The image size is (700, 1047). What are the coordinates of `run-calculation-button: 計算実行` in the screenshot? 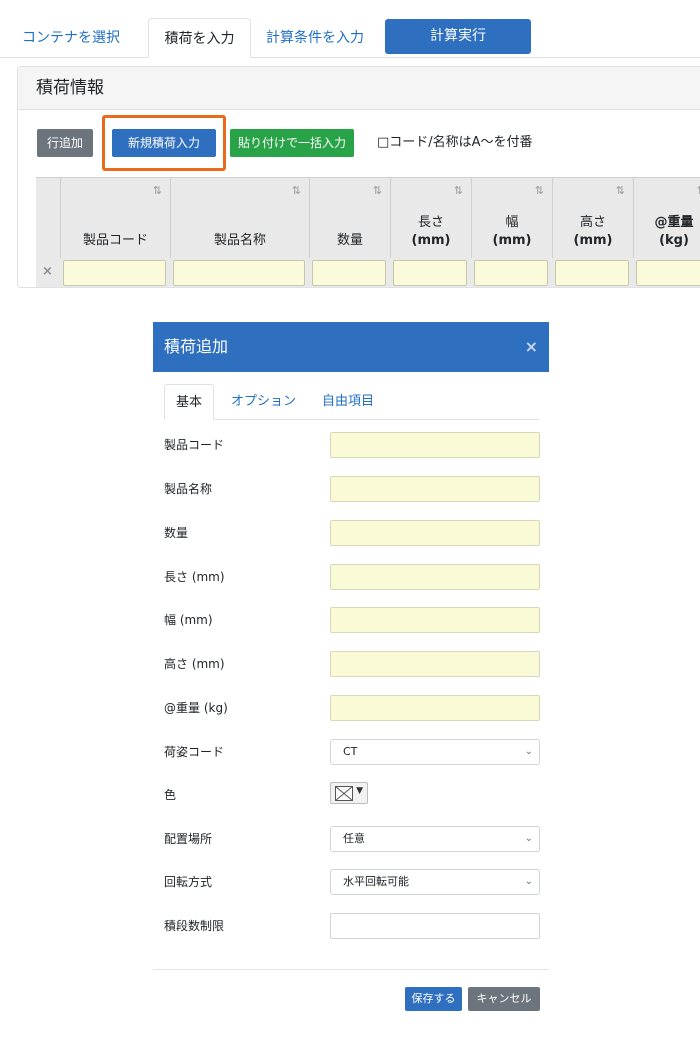 It's located at (458, 36).